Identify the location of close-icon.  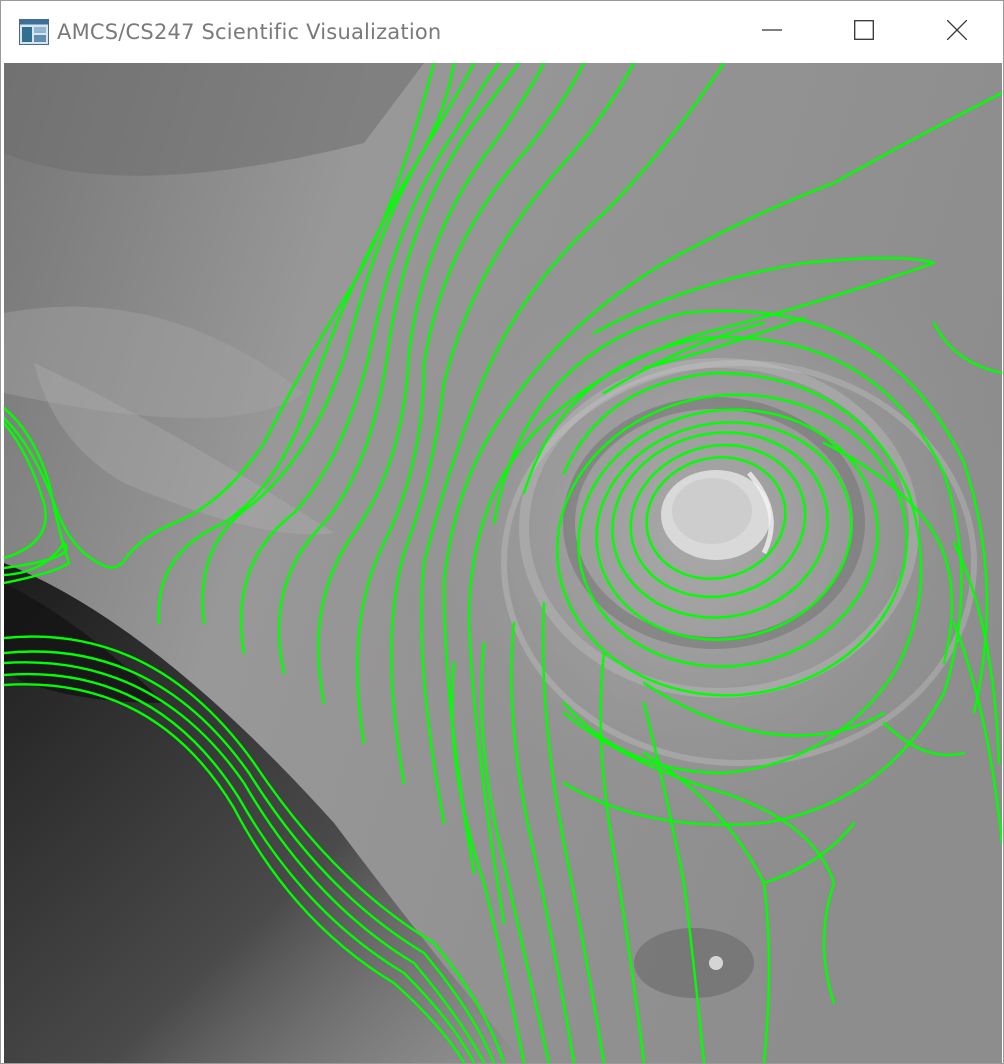
(956, 31).